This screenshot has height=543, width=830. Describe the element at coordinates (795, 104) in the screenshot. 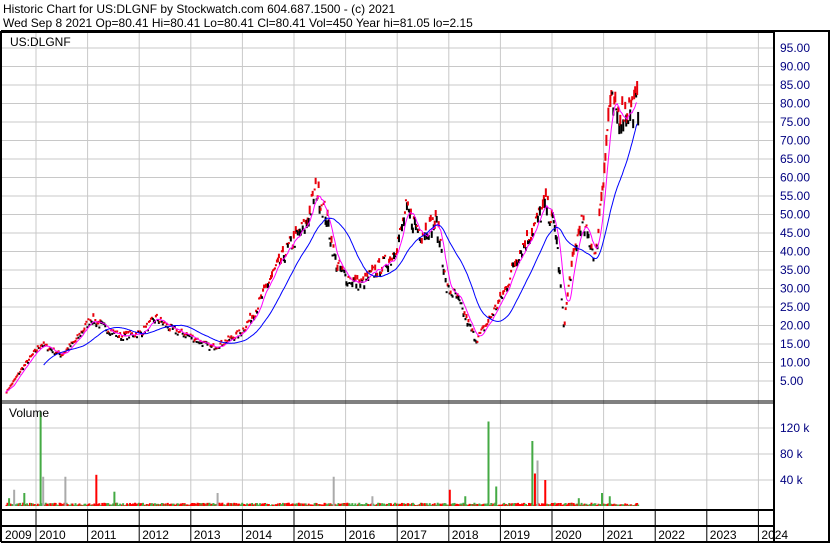

I see `price-tick-label: 80.00` at that location.